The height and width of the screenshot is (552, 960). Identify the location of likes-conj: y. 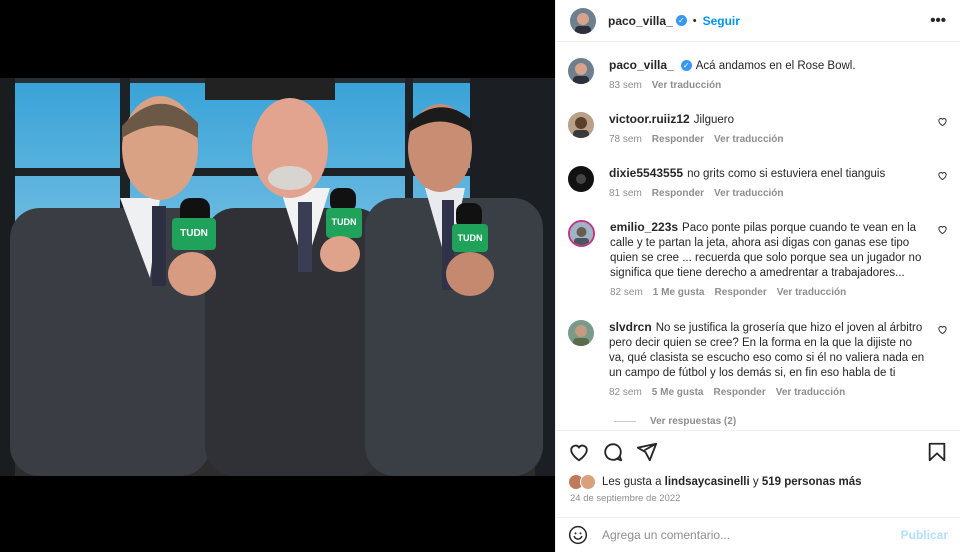
(755, 482).